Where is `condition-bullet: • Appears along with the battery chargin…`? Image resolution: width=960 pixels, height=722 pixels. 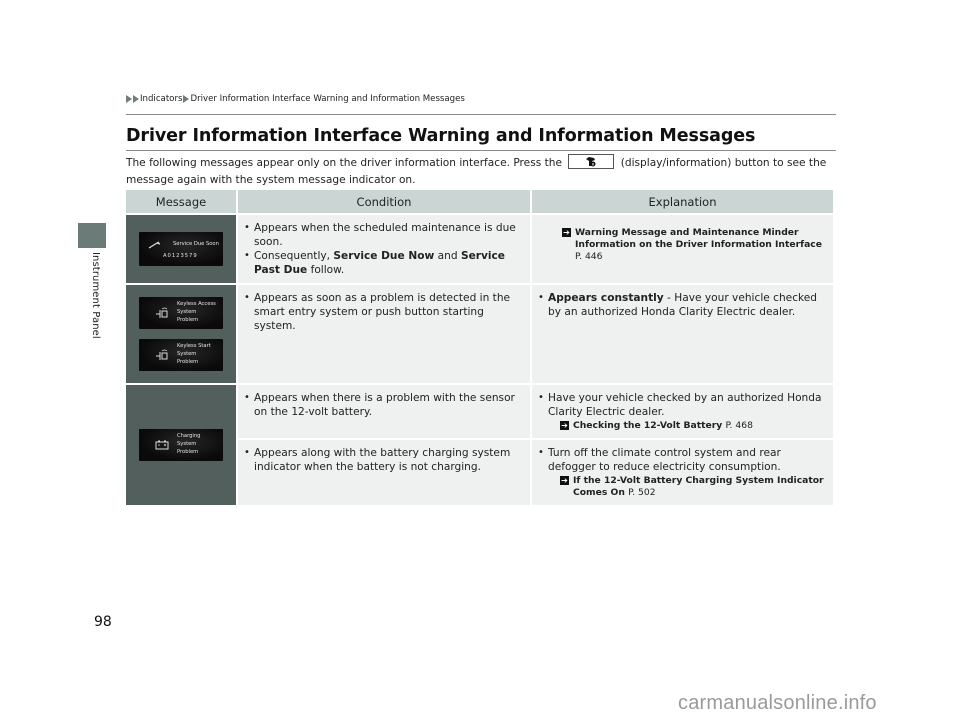 condition-bullet: • Appears along with the battery chargin… is located at coordinates (384, 460).